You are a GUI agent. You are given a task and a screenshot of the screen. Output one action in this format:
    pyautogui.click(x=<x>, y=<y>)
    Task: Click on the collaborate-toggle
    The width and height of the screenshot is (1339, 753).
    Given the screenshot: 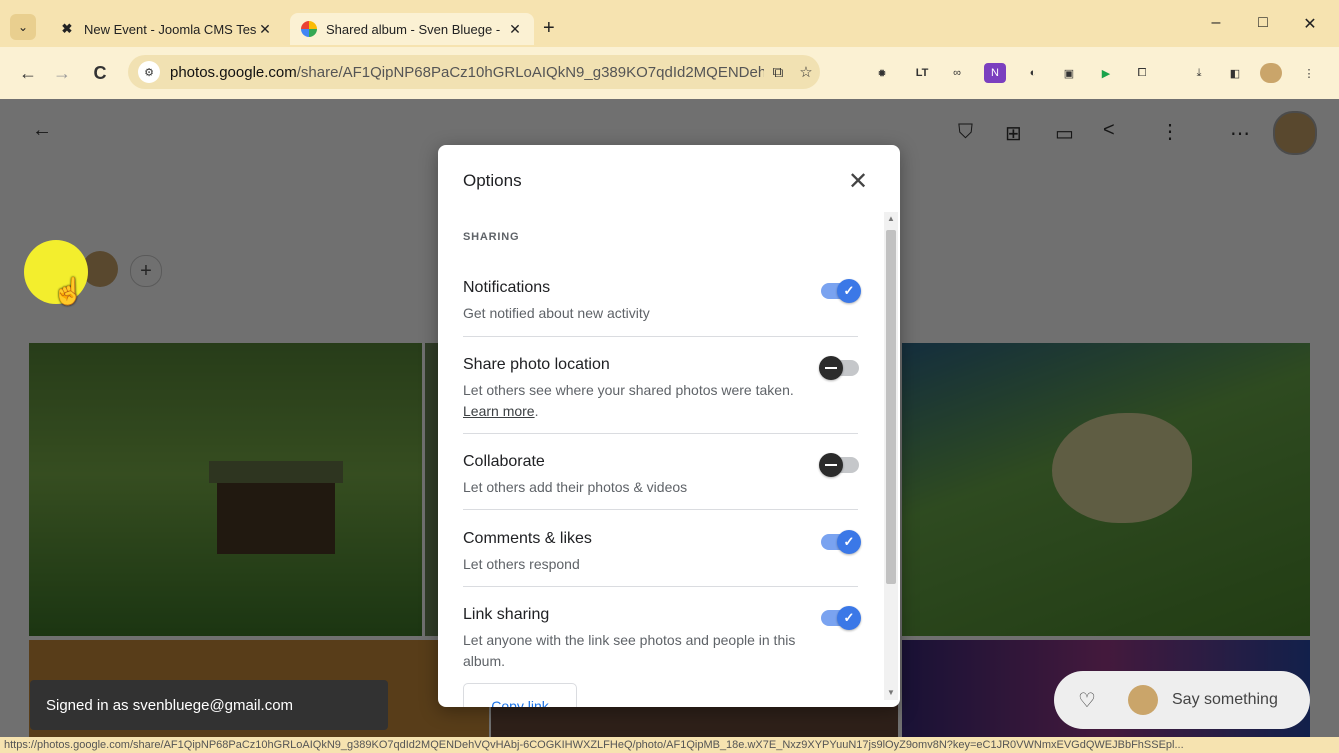 What is the action you would take?
    pyautogui.click(x=839, y=465)
    